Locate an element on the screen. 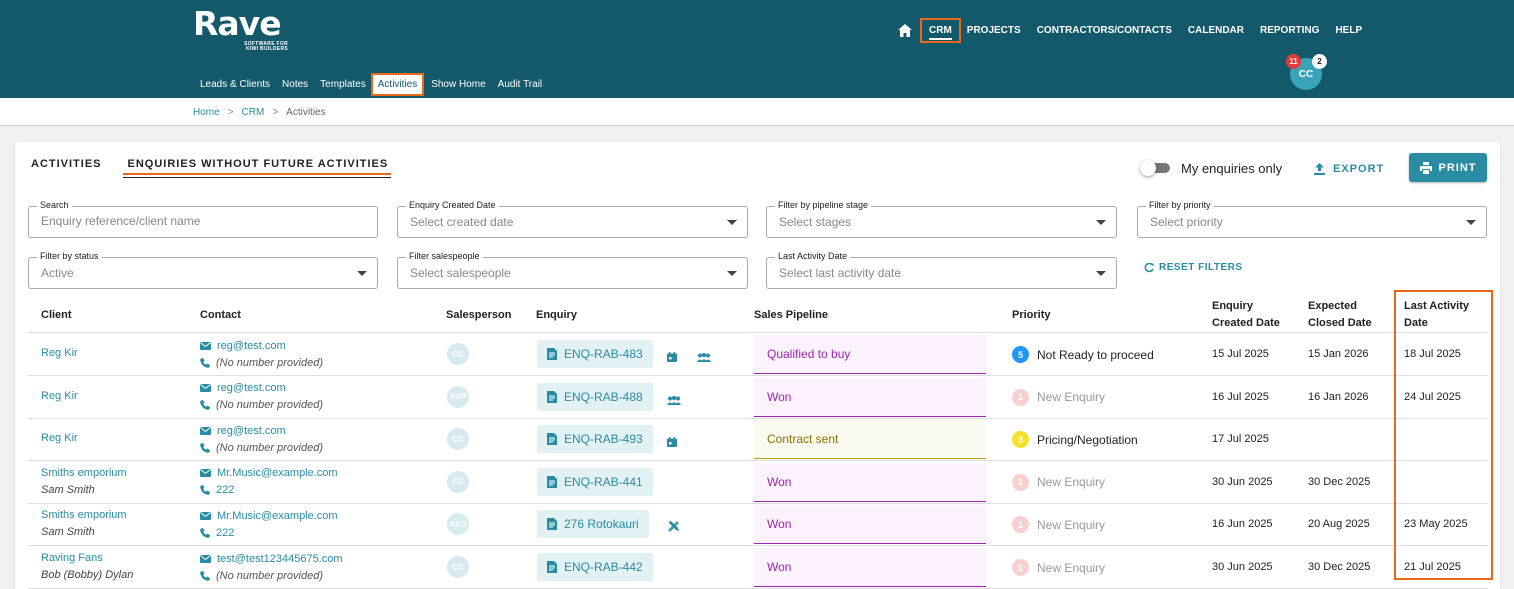 The width and height of the screenshot is (1514, 589). header-sales-pipeline: Sales Pipeline is located at coordinates (791, 315).